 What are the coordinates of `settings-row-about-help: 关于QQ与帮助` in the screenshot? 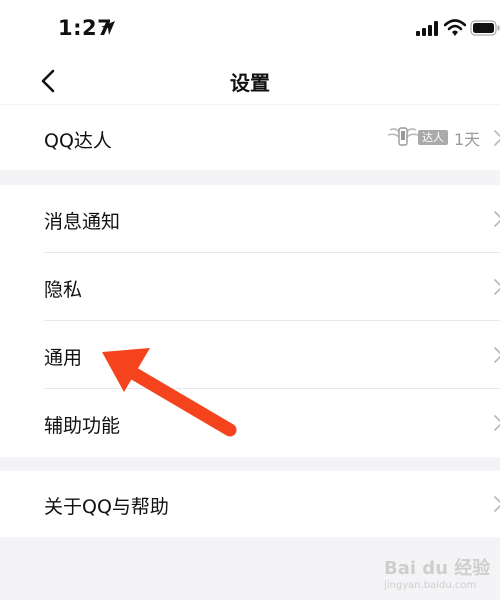 It's located at (250, 504).